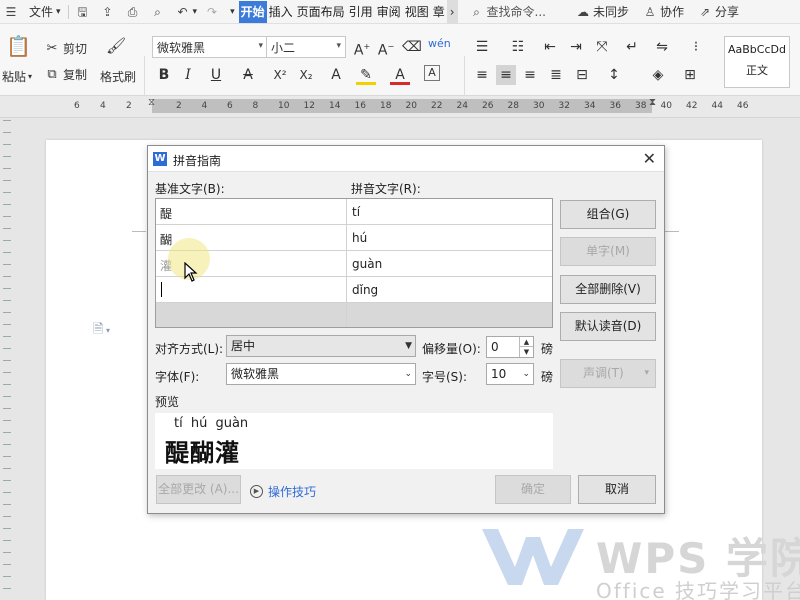 This screenshot has width=800, height=600. Describe the element at coordinates (211, 423) in the screenshot. I see `preview-pinyin: tí hú guàn` at that location.